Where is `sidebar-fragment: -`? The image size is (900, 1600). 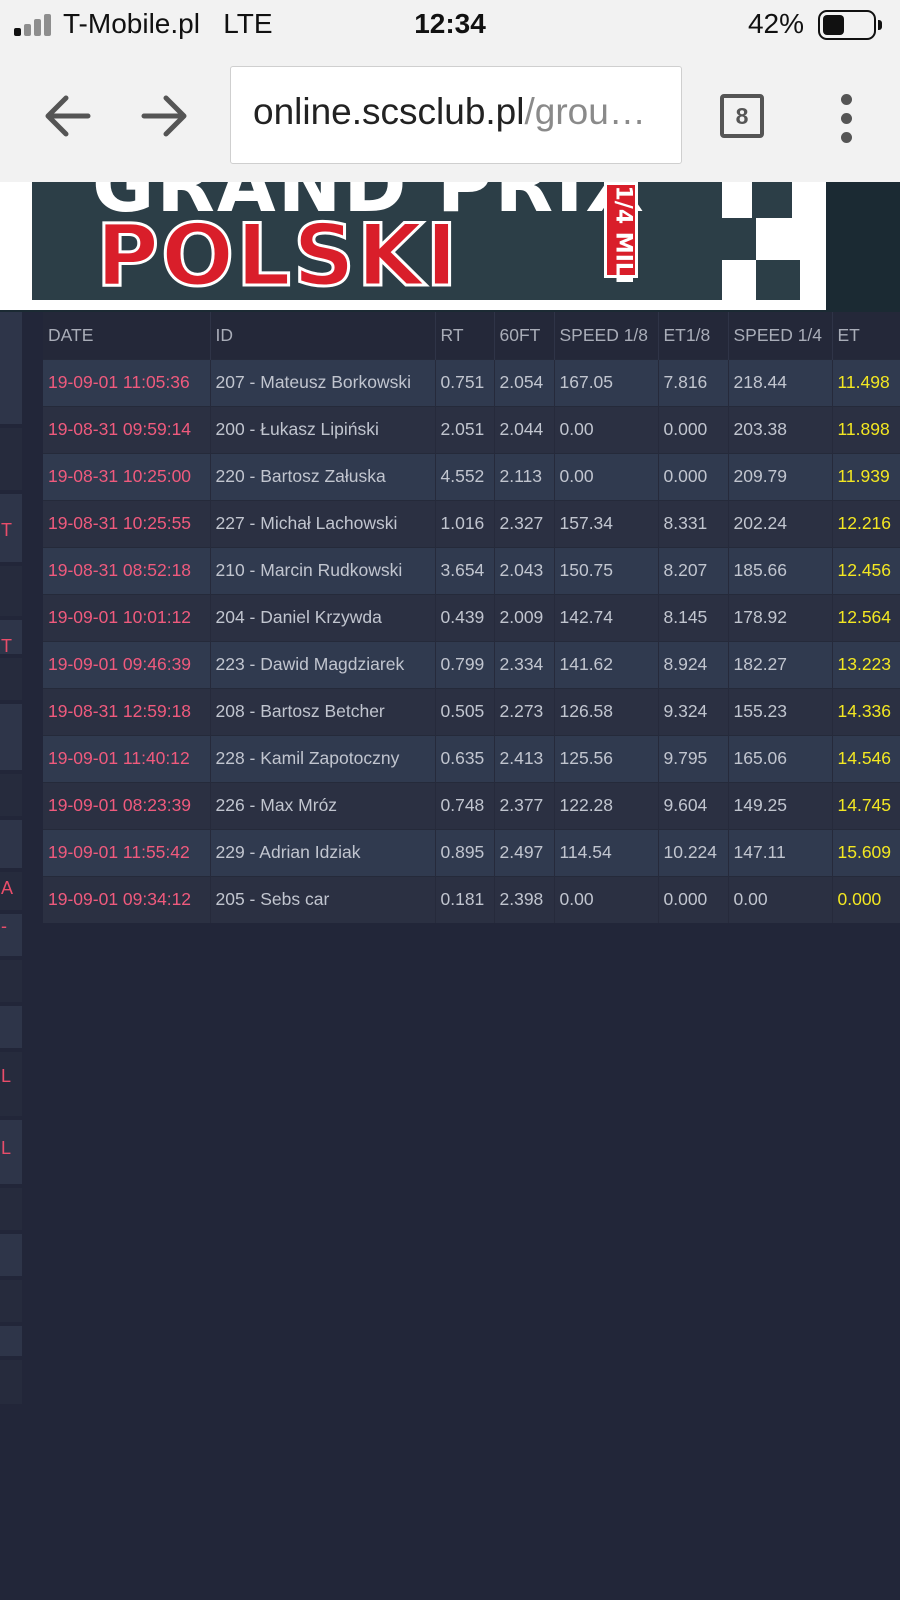 sidebar-fragment: - is located at coordinates (4, 926).